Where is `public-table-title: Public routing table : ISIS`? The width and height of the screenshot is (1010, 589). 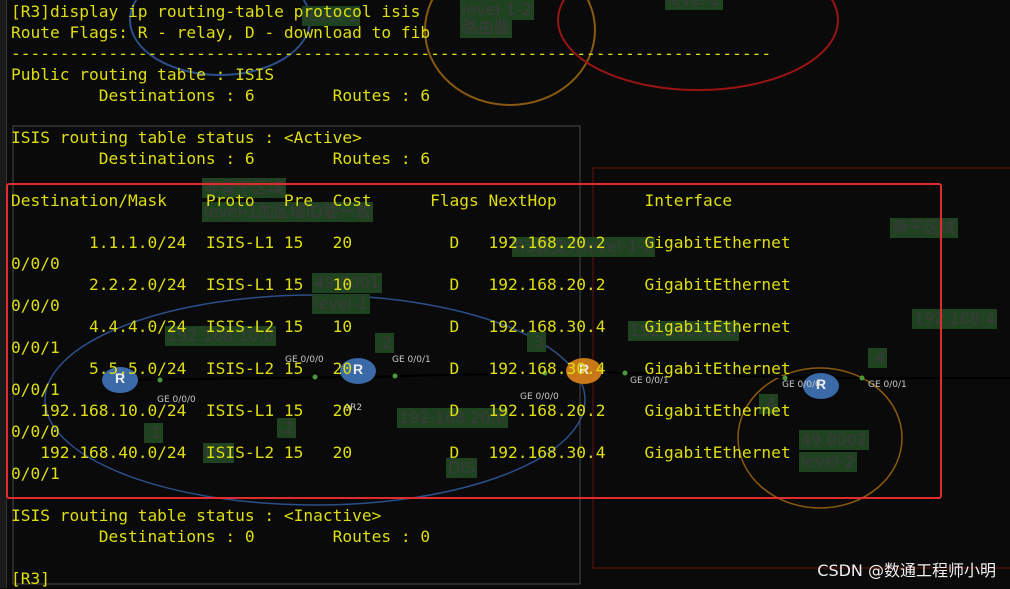 public-table-title: Public routing table : ISIS is located at coordinates (143, 74).